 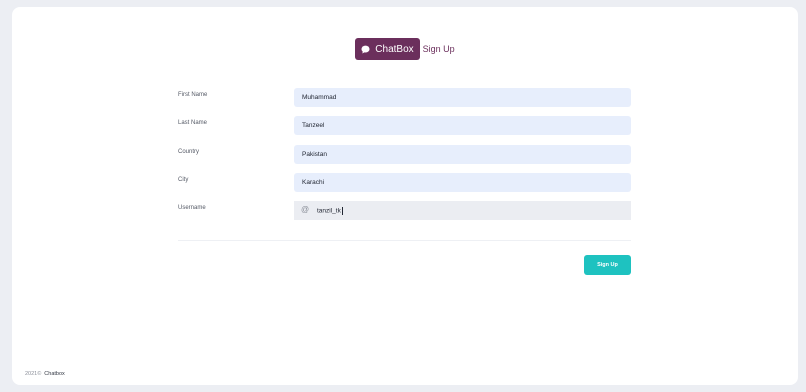 I want to click on username-row: Username tanzil_tk @, so click(x=404, y=210).